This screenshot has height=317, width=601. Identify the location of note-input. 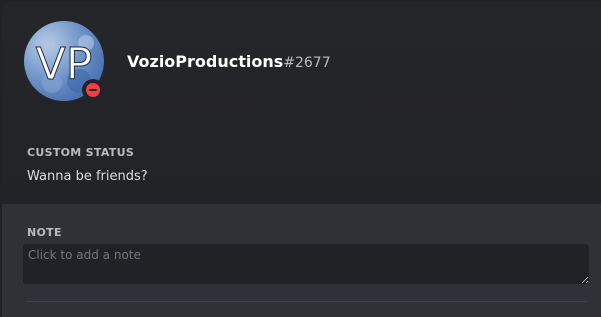
(306, 264).